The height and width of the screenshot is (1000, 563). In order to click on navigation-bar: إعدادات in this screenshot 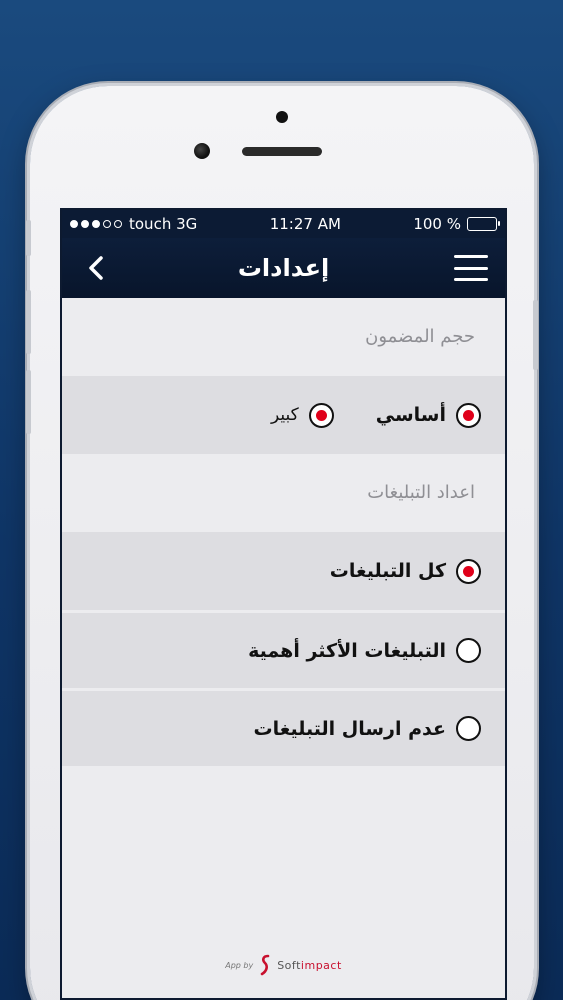, I will do `click(283, 268)`.